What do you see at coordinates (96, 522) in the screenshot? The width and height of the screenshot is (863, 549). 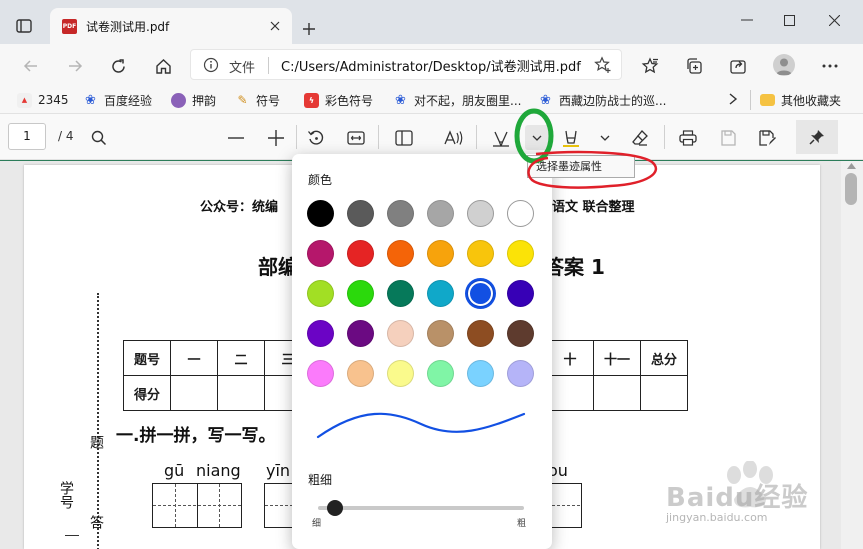 I see `margin-label: 答` at bounding box center [96, 522].